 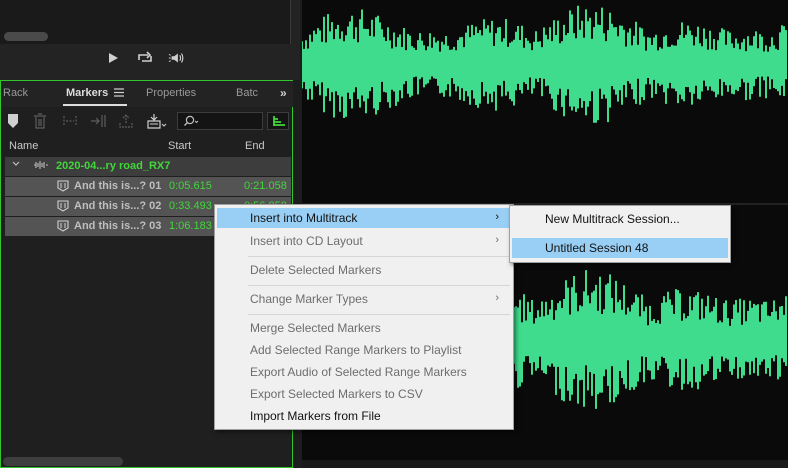 I want to click on menu-item-export-markers-to-csv: Export Selected Markers to CSV, so click(x=364, y=394).